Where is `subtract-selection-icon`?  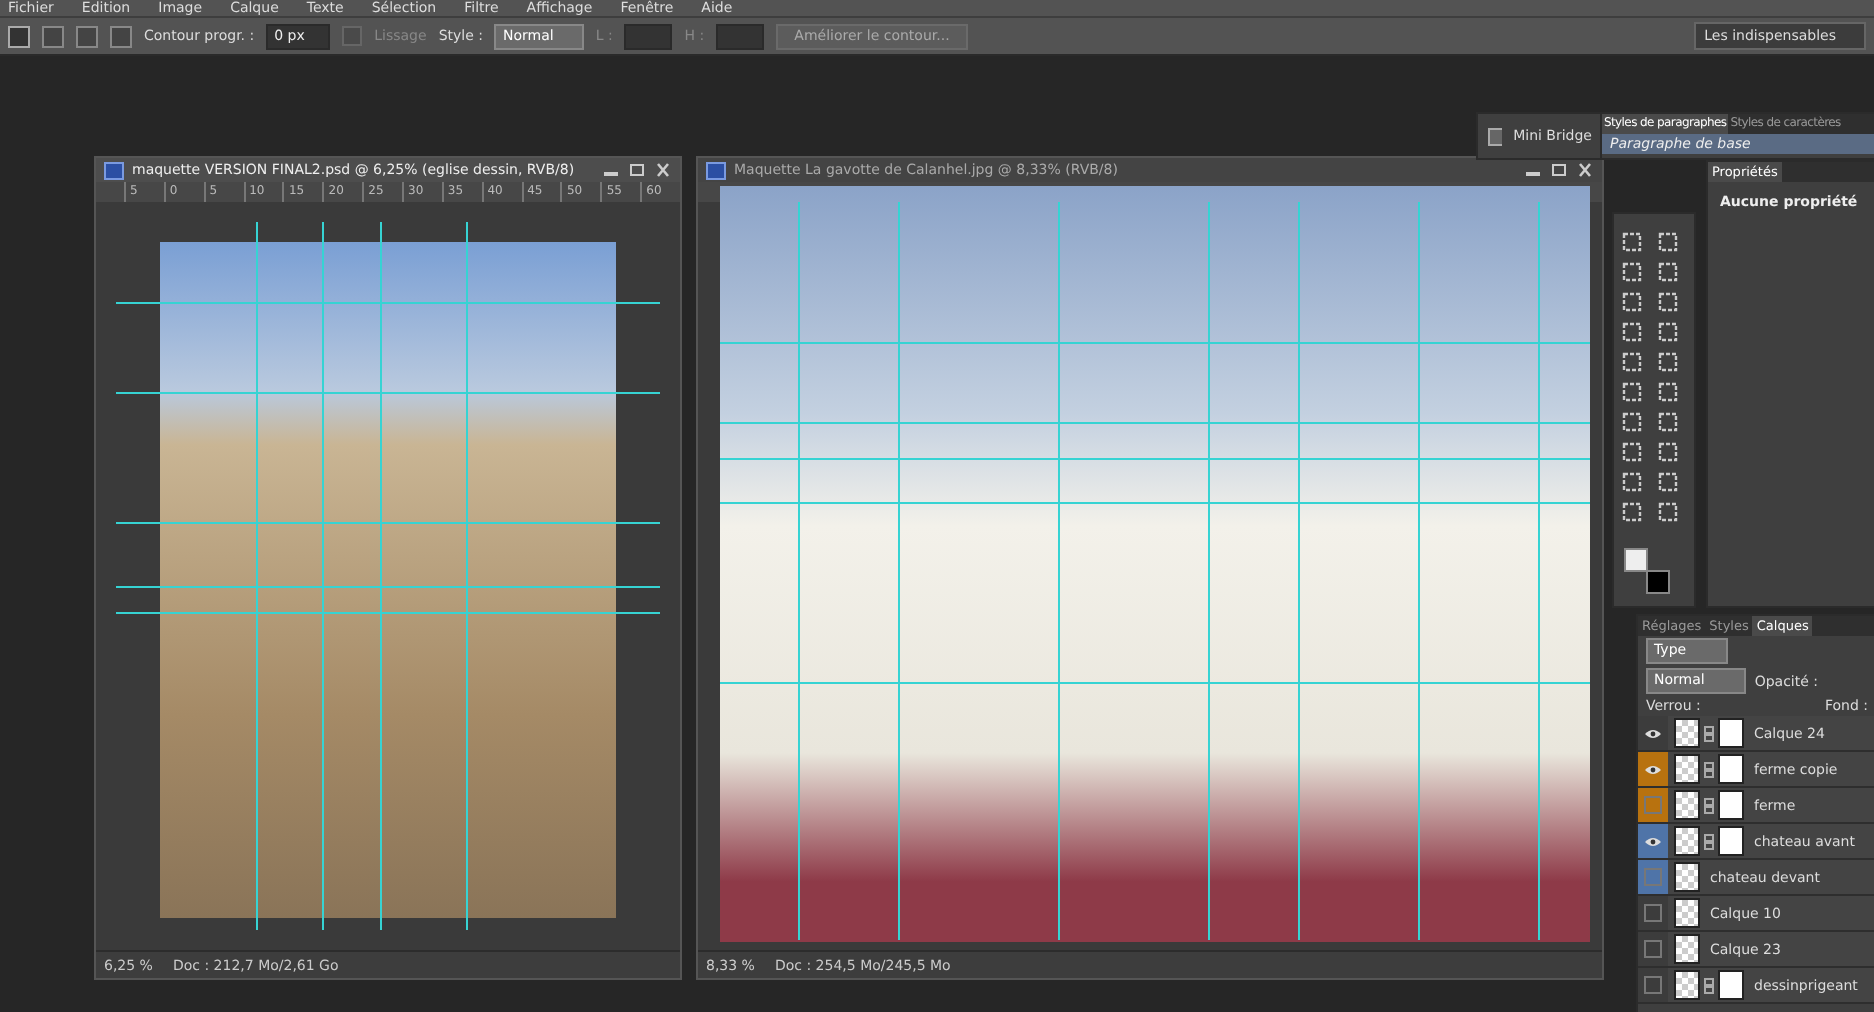
subtract-selection-icon is located at coordinates (87, 36).